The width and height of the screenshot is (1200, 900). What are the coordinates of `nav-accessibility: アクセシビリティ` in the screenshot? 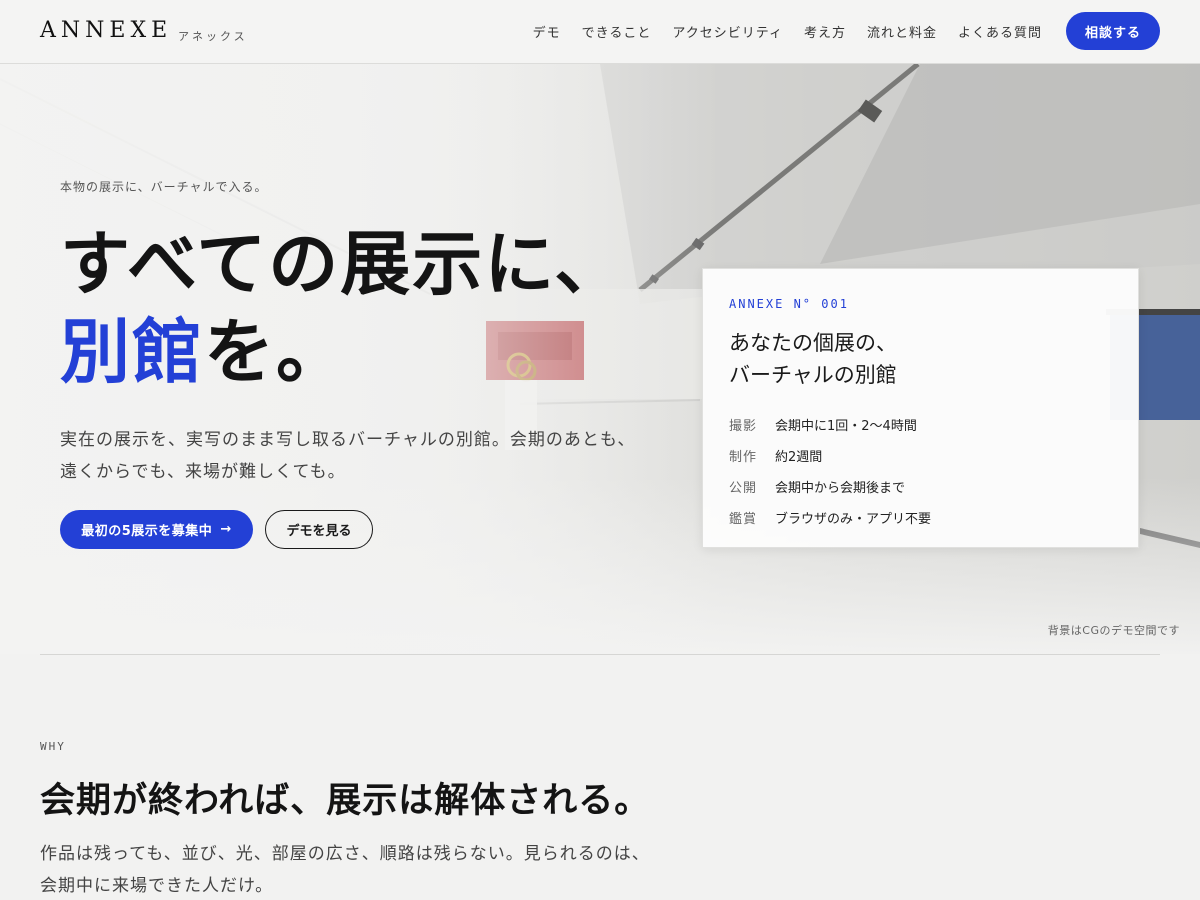 It's located at (727, 31).